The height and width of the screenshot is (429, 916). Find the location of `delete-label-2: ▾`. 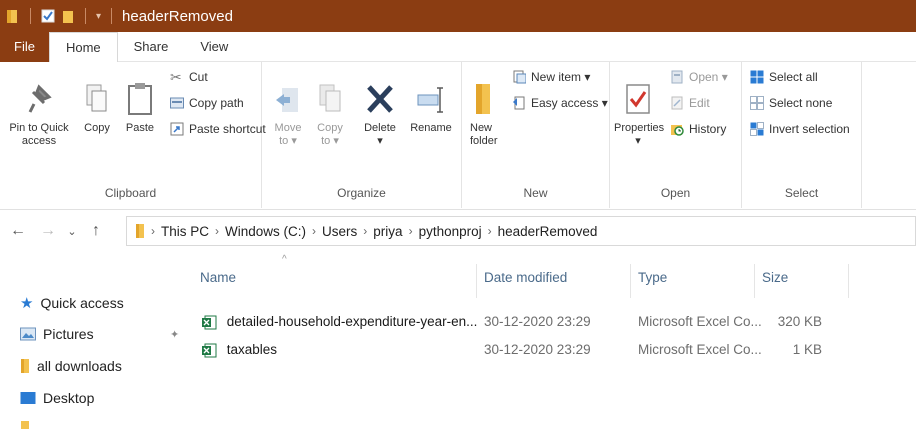

delete-label-2: ▾ is located at coordinates (380, 141).